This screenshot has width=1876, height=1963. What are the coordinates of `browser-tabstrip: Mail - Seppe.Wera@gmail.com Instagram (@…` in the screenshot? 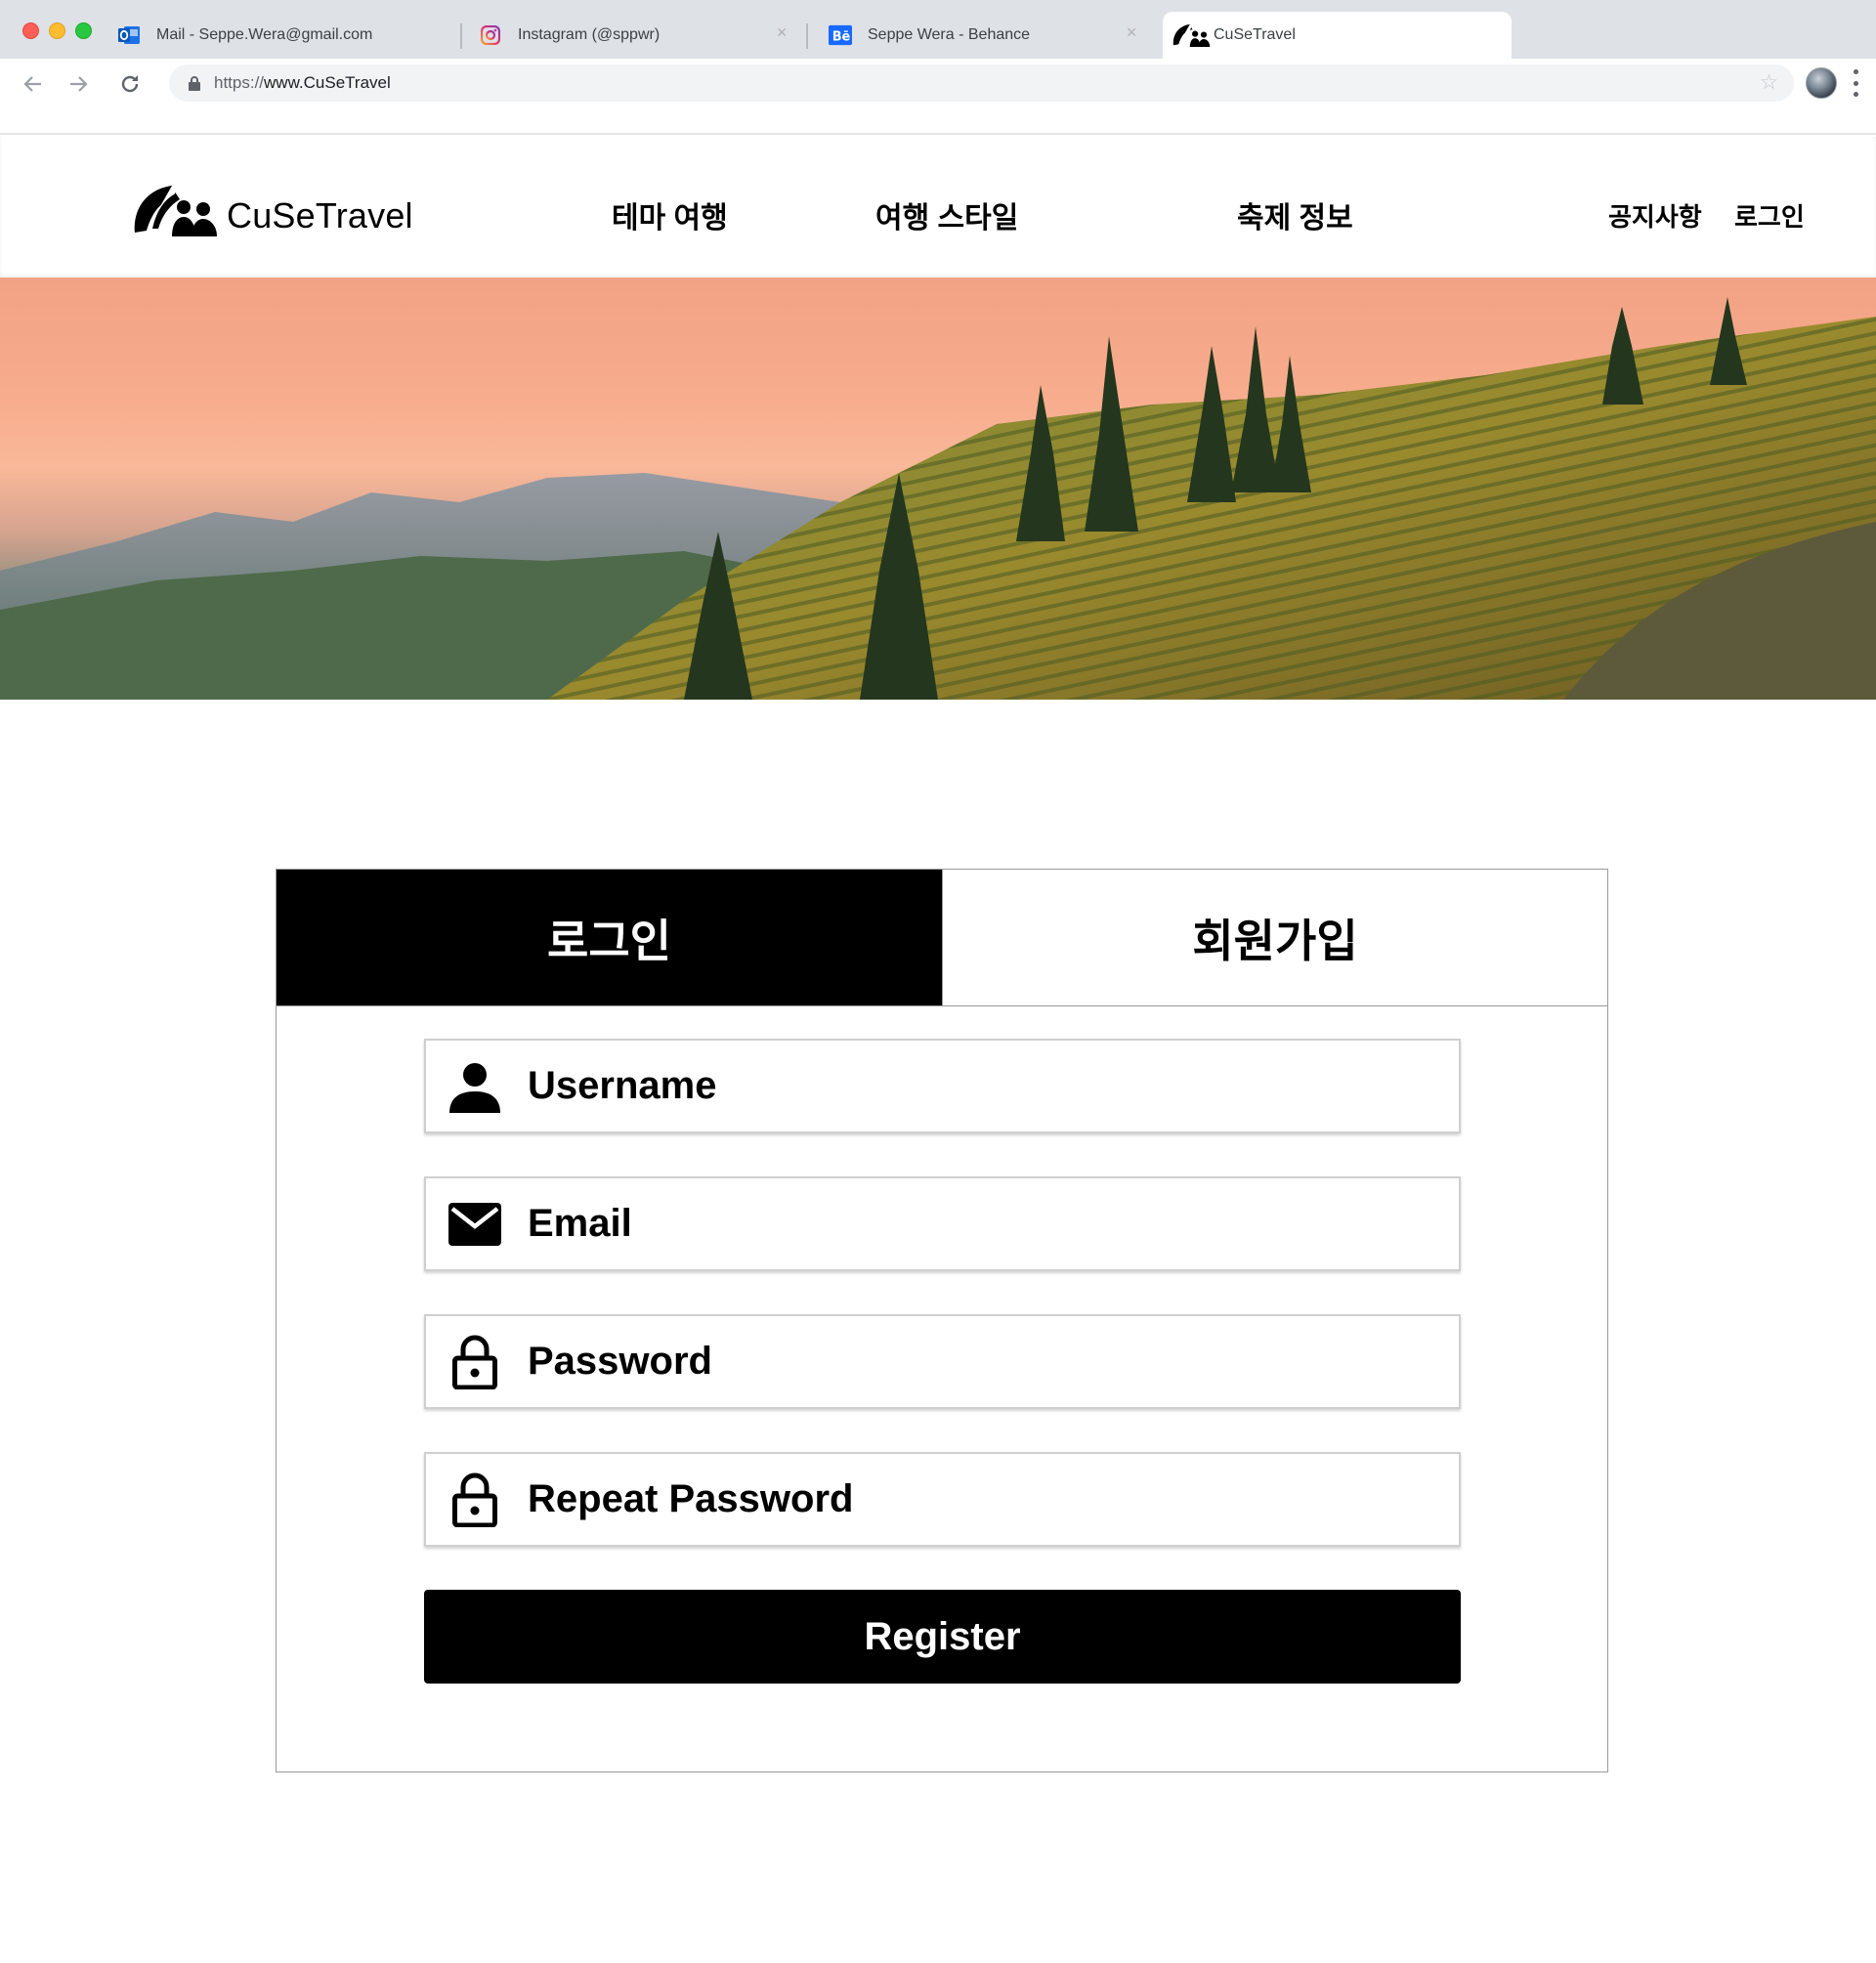 It's located at (938, 29).